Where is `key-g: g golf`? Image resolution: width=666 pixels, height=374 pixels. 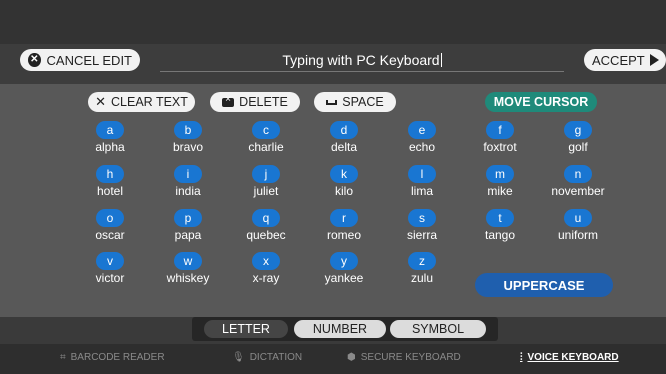 key-g: g golf is located at coordinates (578, 137).